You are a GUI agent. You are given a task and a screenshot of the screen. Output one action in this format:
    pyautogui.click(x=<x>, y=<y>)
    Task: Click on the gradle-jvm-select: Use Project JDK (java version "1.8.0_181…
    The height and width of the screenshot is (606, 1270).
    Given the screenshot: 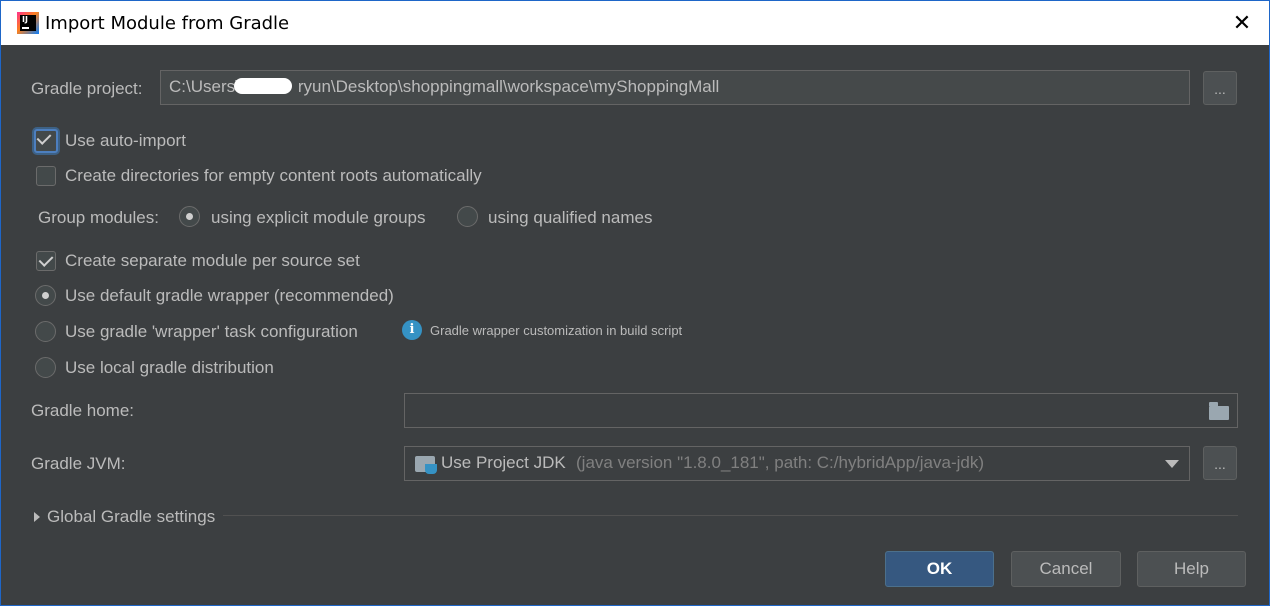 What is the action you would take?
    pyautogui.click(x=797, y=463)
    